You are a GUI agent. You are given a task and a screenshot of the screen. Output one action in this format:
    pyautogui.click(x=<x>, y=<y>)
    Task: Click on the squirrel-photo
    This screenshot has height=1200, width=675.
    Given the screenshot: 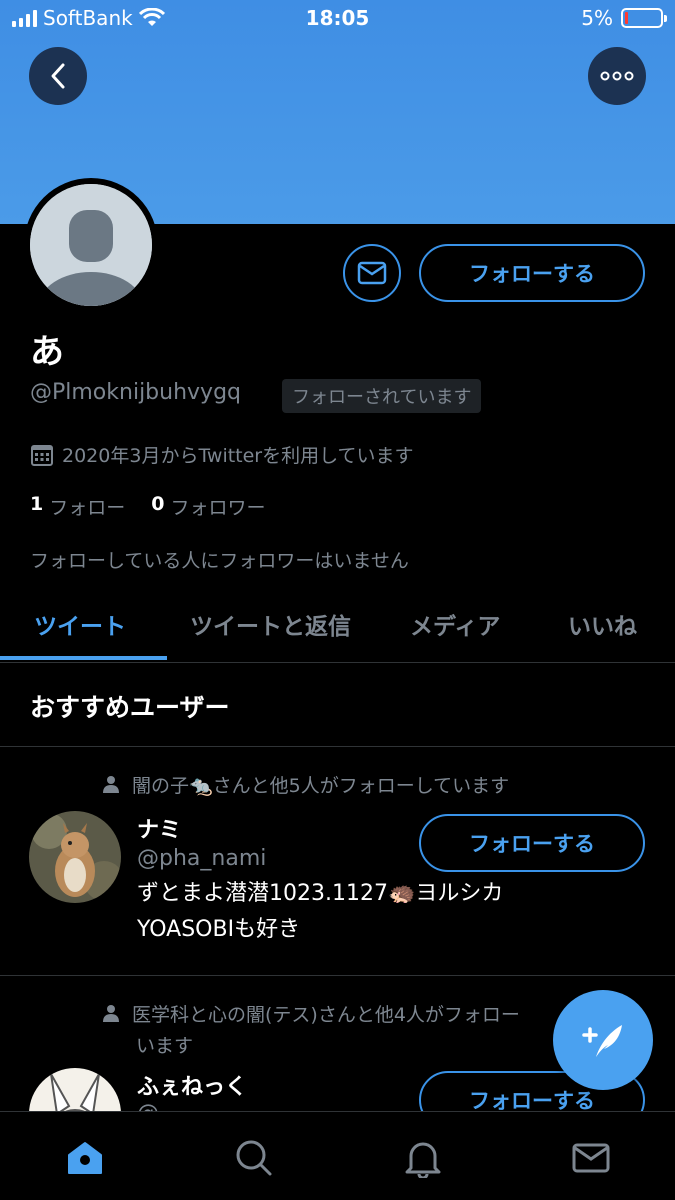 What is the action you would take?
    pyautogui.click(x=75, y=857)
    